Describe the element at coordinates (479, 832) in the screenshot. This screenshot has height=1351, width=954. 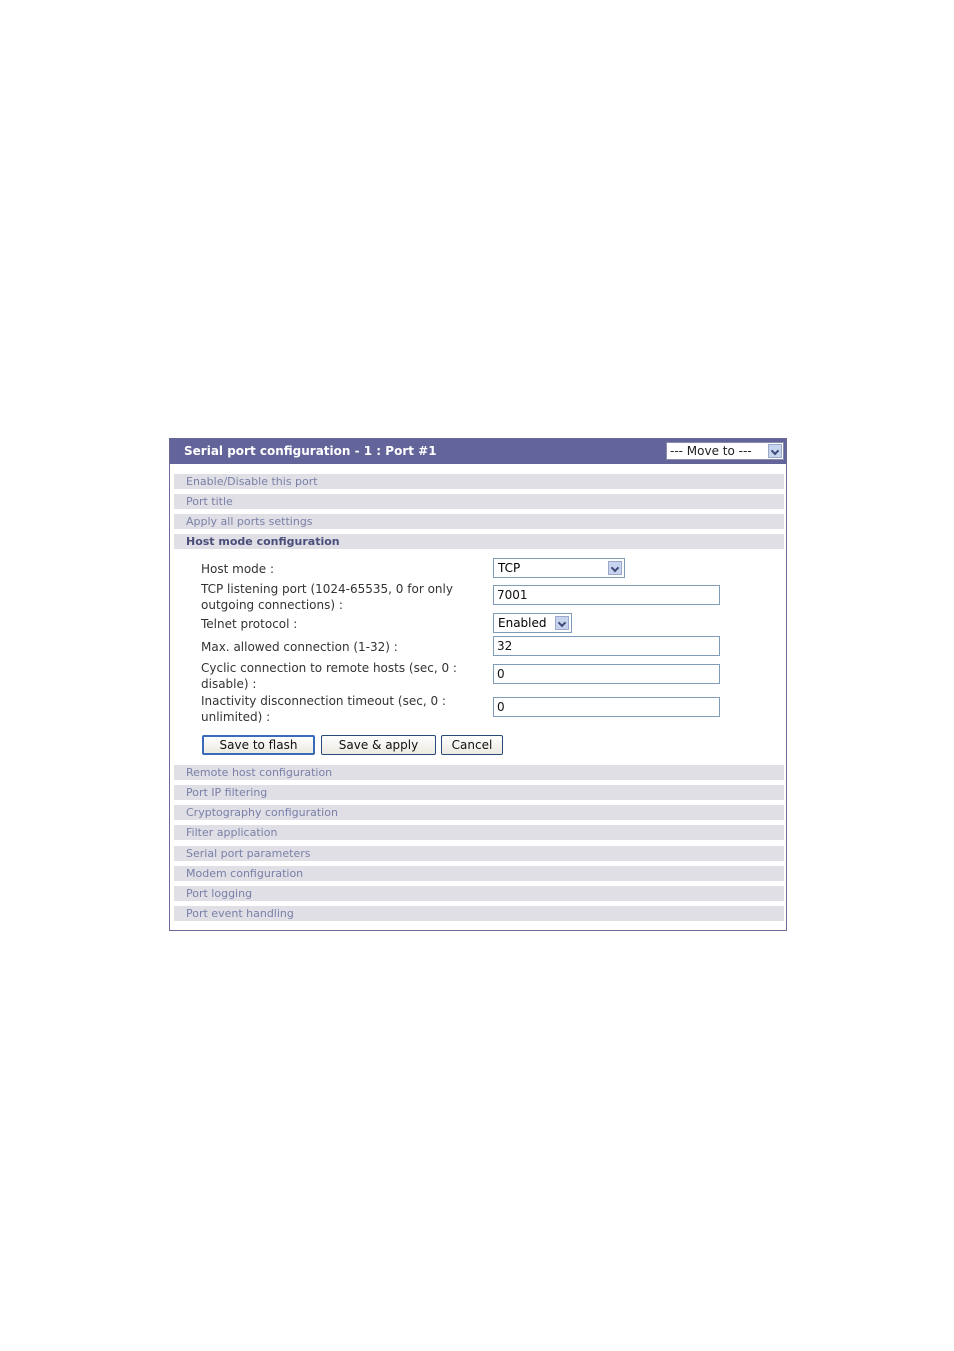
I see `section-filter-application: Filter application` at that location.